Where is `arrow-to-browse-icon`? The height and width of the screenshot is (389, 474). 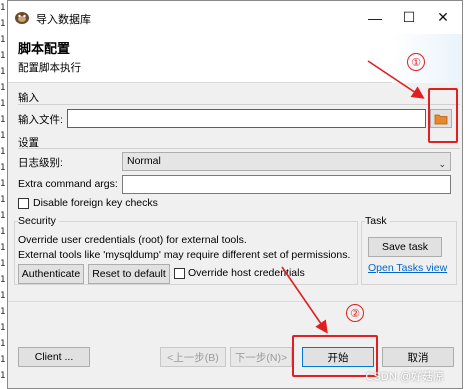
arrow-to-browse-icon is located at coordinates (396, 79).